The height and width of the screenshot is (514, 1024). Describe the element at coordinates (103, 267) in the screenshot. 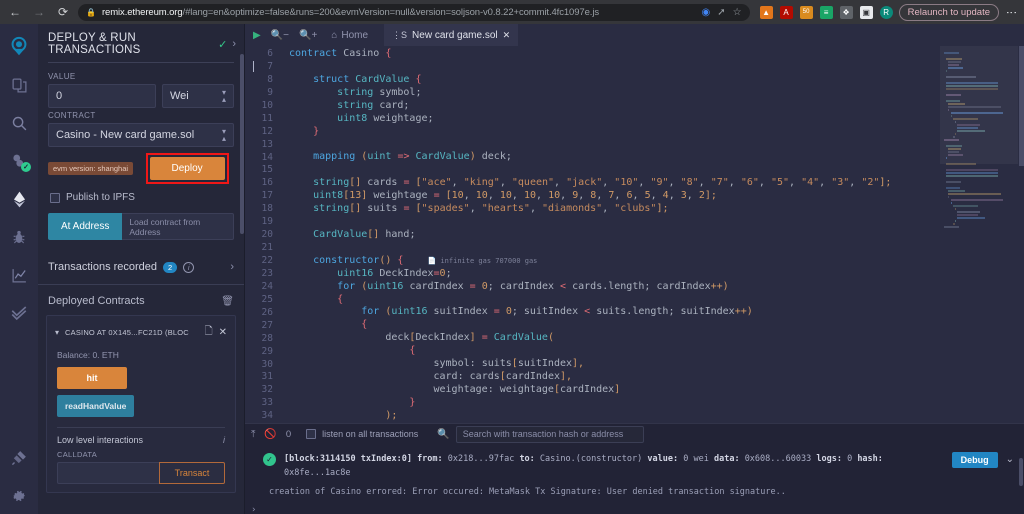

I see `transactions-recorded-label: Transactions recorded` at that location.